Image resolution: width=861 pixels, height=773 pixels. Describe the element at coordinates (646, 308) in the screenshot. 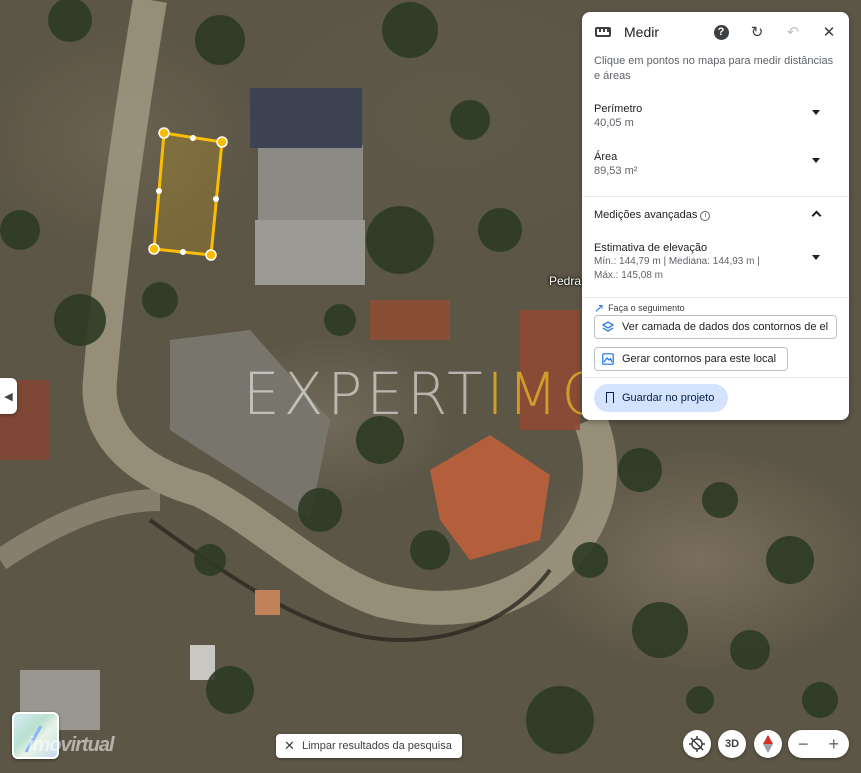

I see `follow-label: Faça o seguimento` at that location.